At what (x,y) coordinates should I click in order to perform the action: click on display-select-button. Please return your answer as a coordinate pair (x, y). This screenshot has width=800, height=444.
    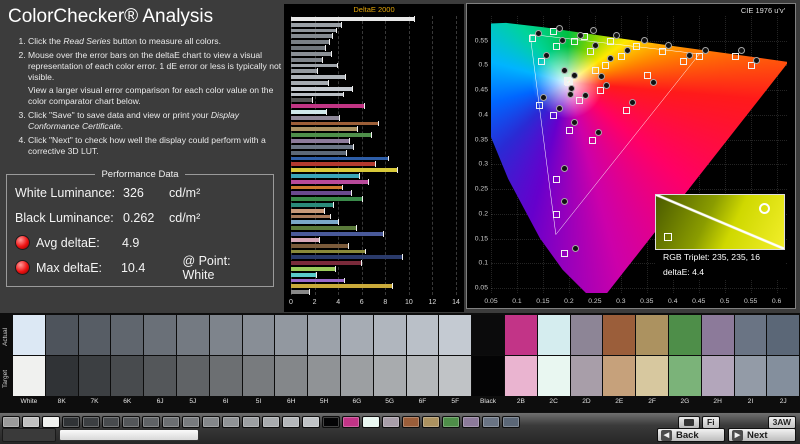
    Looking at the image, I should click on (689, 422).